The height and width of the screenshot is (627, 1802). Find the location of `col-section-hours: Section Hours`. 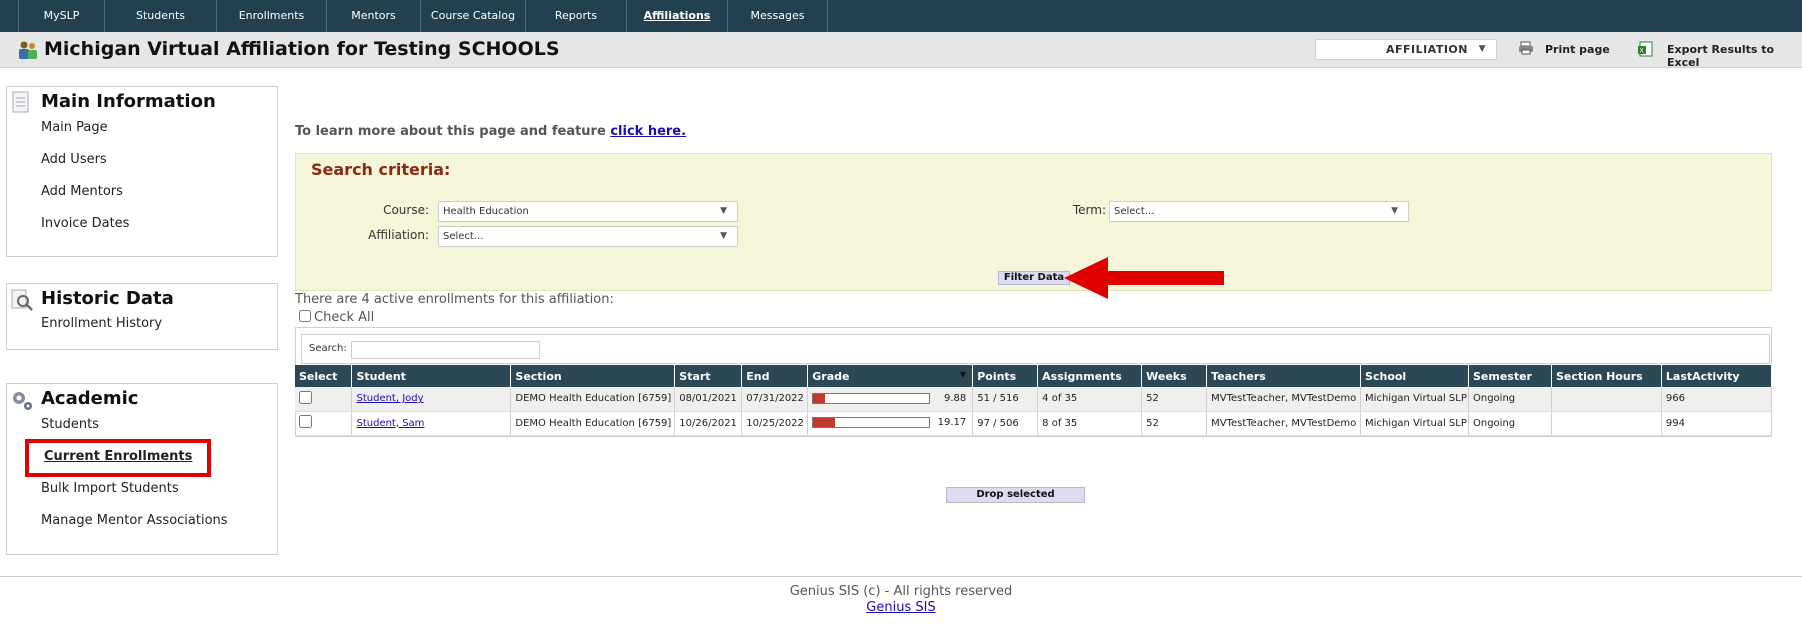

col-section-hours: Section Hours is located at coordinates (1606, 376).